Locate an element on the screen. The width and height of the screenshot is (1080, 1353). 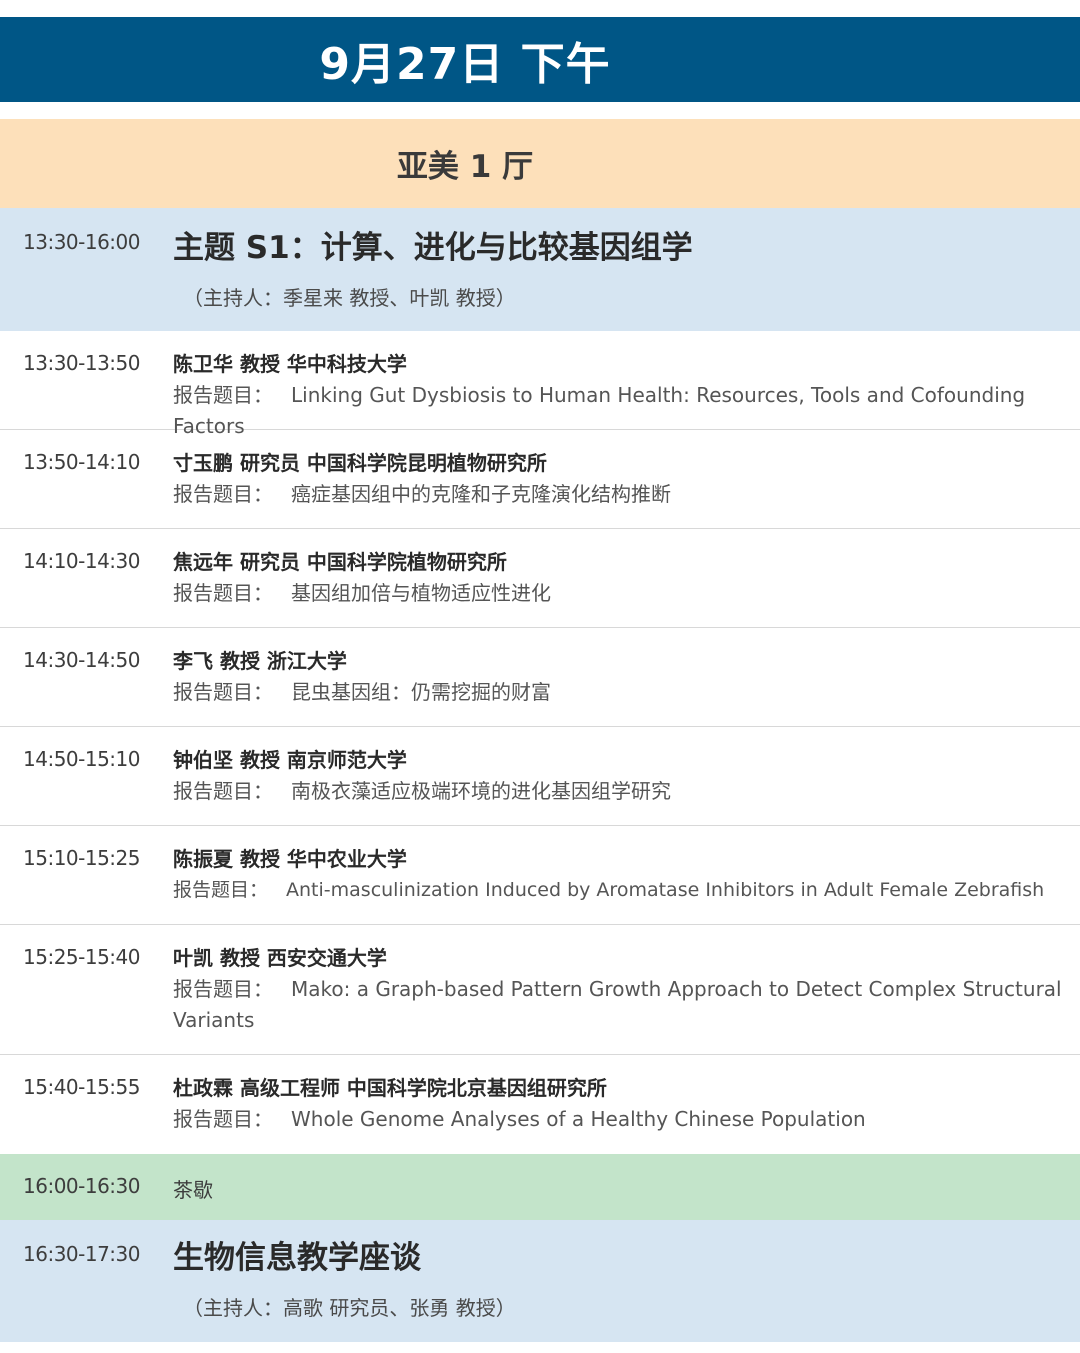
talk-title-line: 报告题目： 昆虫基因组：仍需挖掘的财富 is located at coordinates (622, 692).